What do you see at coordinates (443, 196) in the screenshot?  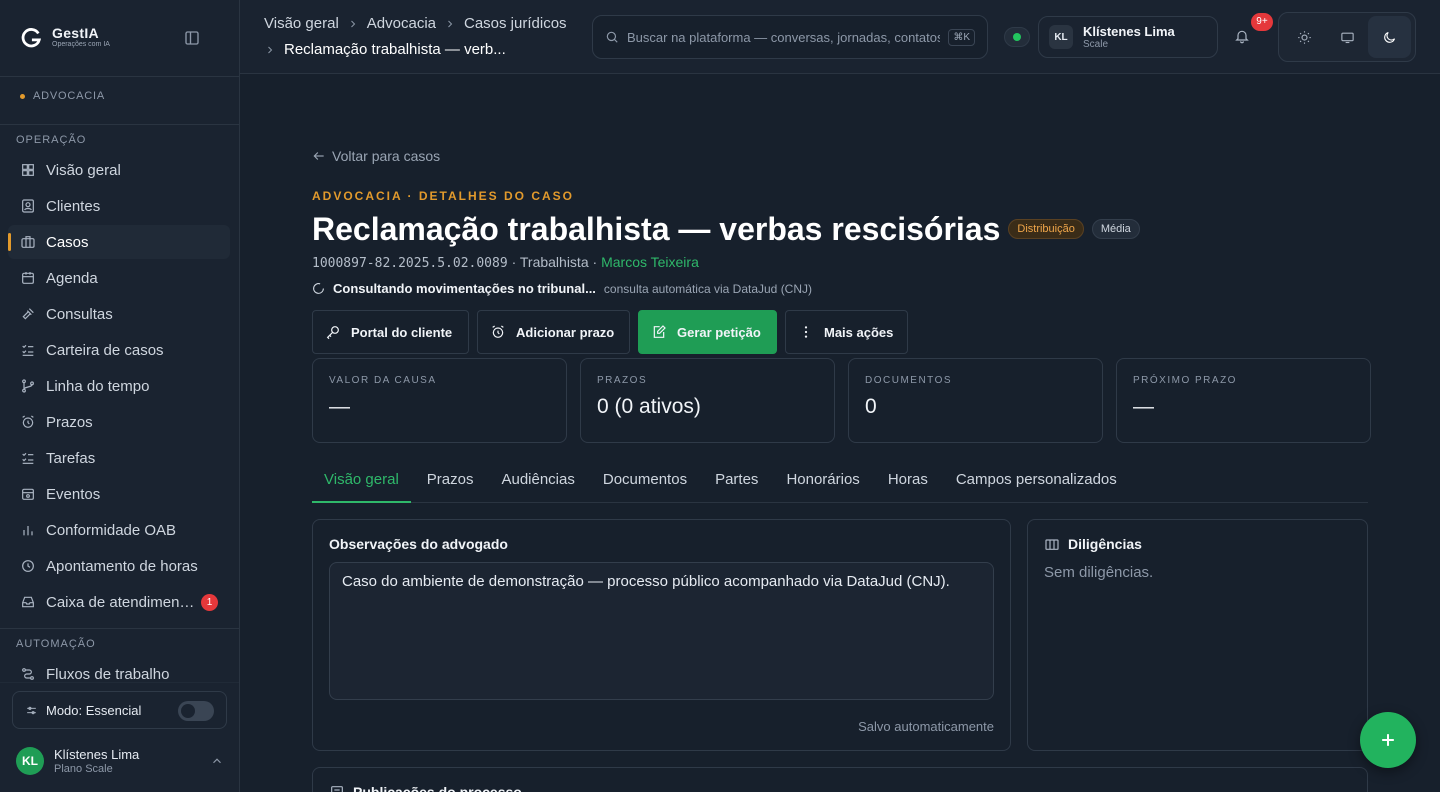 I see `page-eyebrow: ADVOCACIA · DETALHES DO CASO` at bounding box center [443, 196].